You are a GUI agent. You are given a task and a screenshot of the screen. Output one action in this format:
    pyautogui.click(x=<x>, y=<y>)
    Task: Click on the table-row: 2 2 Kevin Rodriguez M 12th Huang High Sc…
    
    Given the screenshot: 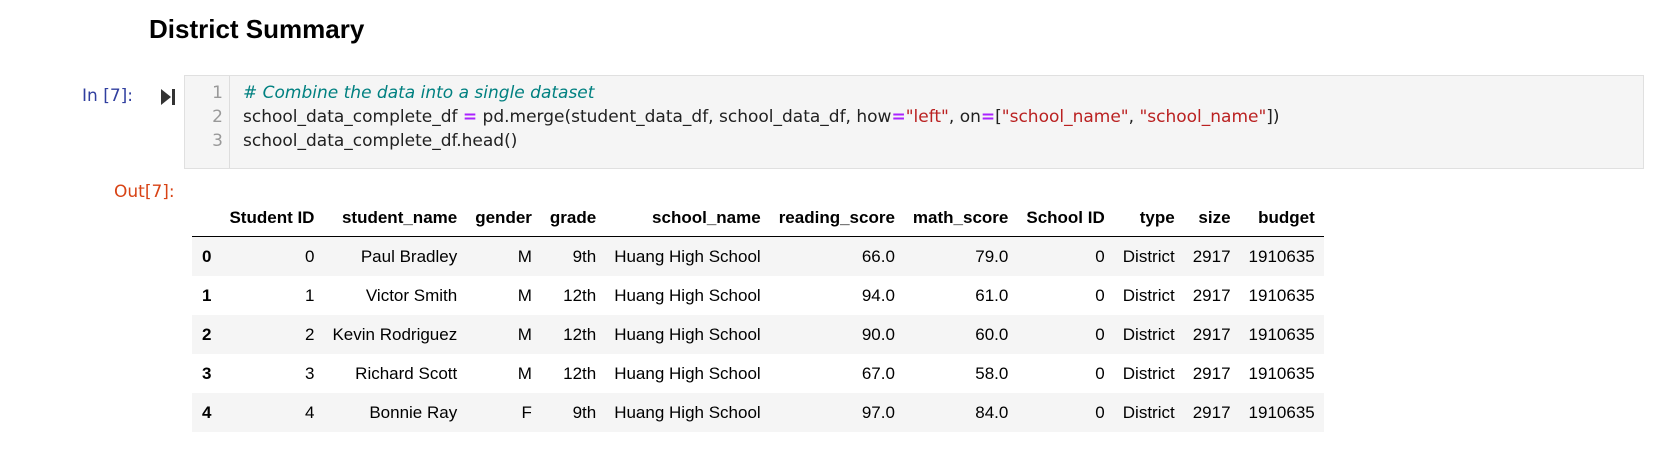 What is the action you would take?
    pyautogui.click(x=758, y=334)
    